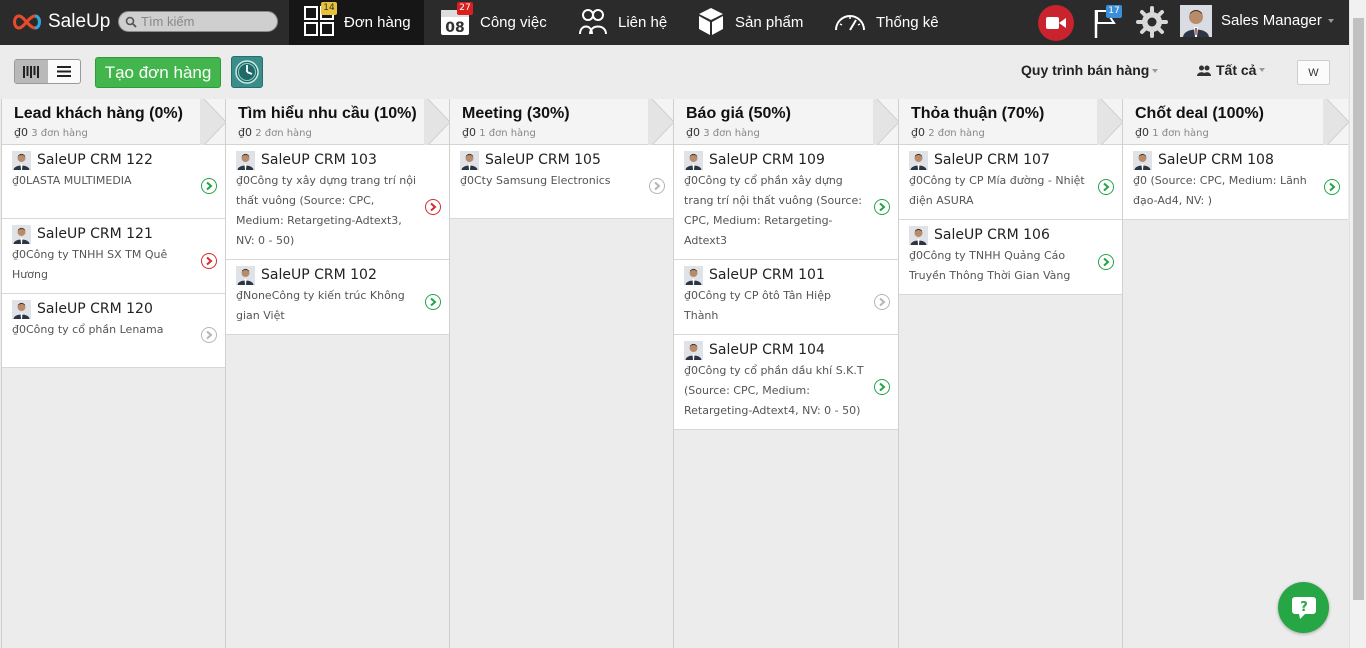  I want to click on column-count: 1 đơn hàng, so click(507, 133).